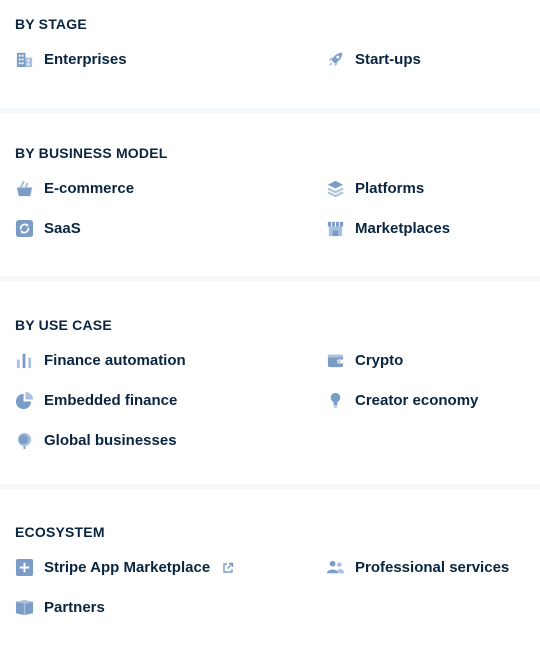  I want to click on storefront-icon, so click(335, 228).